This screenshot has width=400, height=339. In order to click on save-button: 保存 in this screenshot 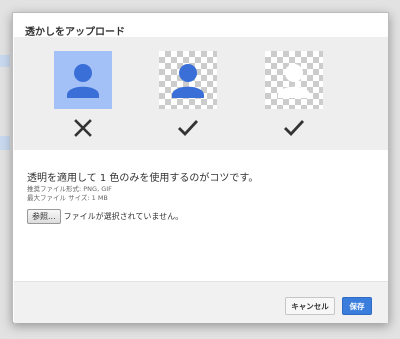, I will do `click(357, 306)`.